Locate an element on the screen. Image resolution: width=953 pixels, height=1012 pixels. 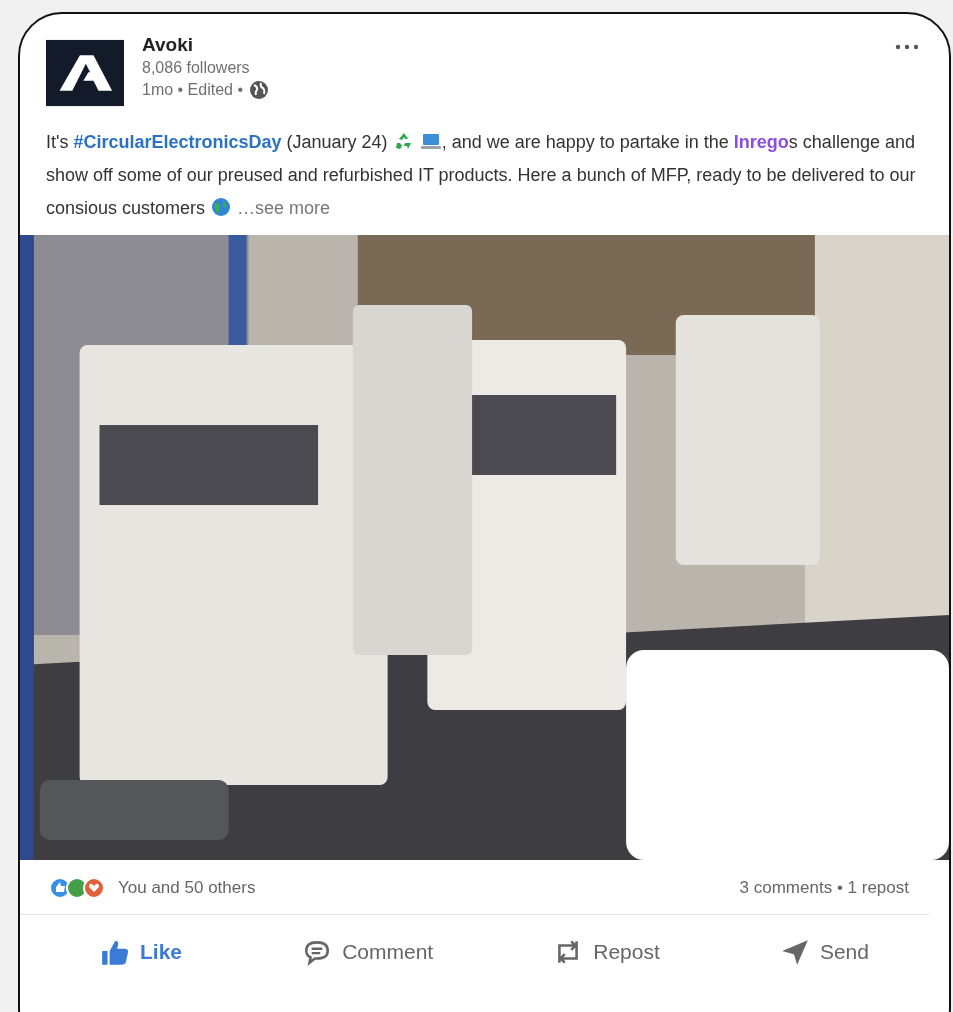
post-text: It's #CircularElectronicsDay (January 24) , and we are happy to partake in the Inregos challenge and show off some of our preused and refurbished IT products. Here a bunch of MFP, ready to be delivered to our consious customers …see more is located at coordinates (481, 175).